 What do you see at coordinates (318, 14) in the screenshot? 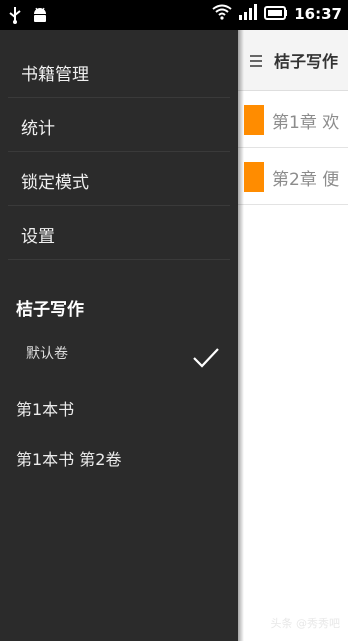
I see `clock-time: 16:37` at bounding box center [318, 14].